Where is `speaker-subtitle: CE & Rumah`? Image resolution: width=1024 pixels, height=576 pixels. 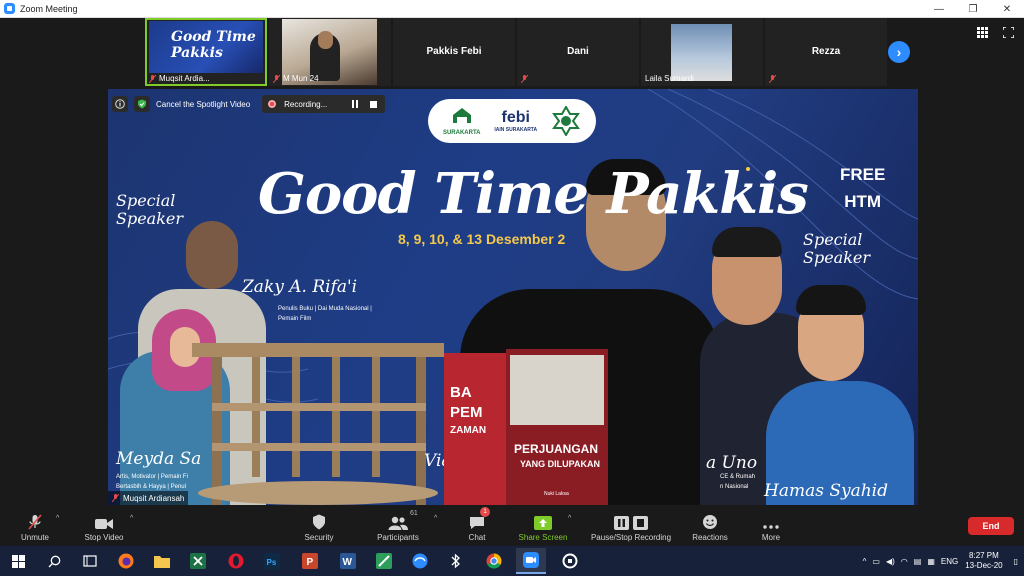 speaker-subtitle: CE & Rumah is located at coordinates (738, 477).